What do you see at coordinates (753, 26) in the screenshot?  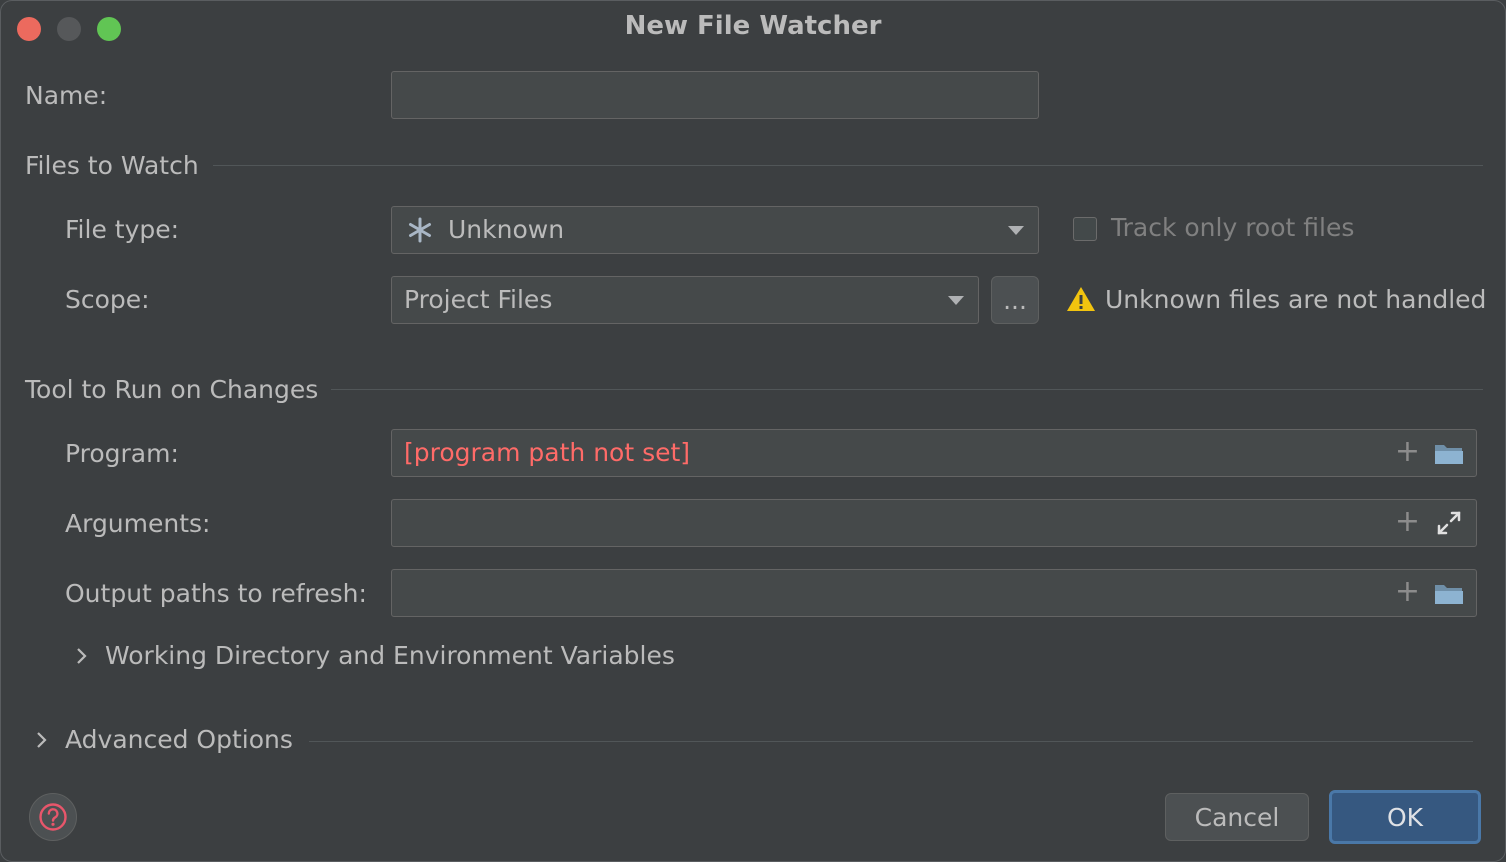 I see `dialog-title: New File Watcher` at bounding box center [753, 26].